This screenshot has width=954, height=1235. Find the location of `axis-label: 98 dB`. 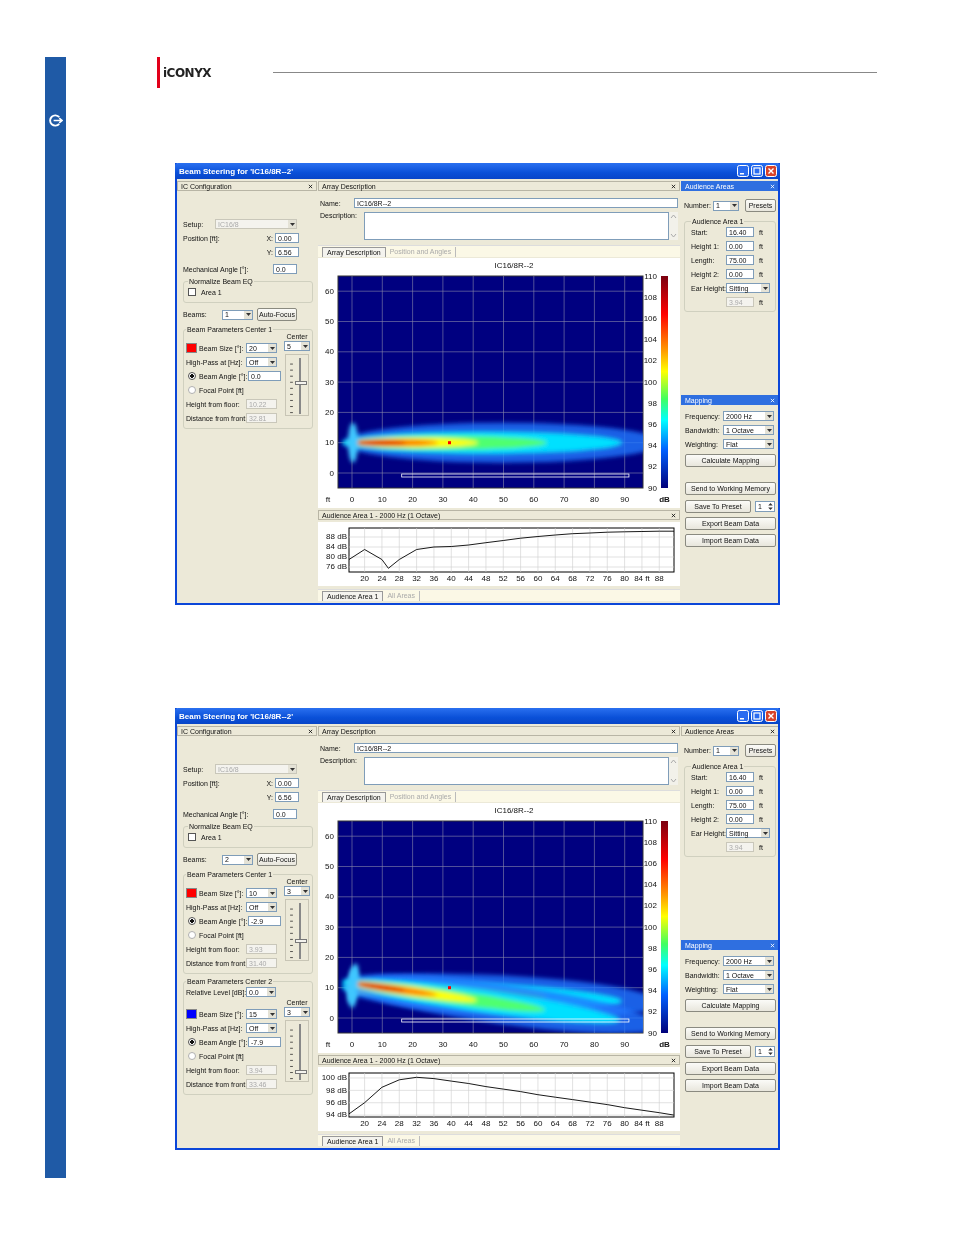

axis-label: 98 dB is located at coordinates (336, 1090).